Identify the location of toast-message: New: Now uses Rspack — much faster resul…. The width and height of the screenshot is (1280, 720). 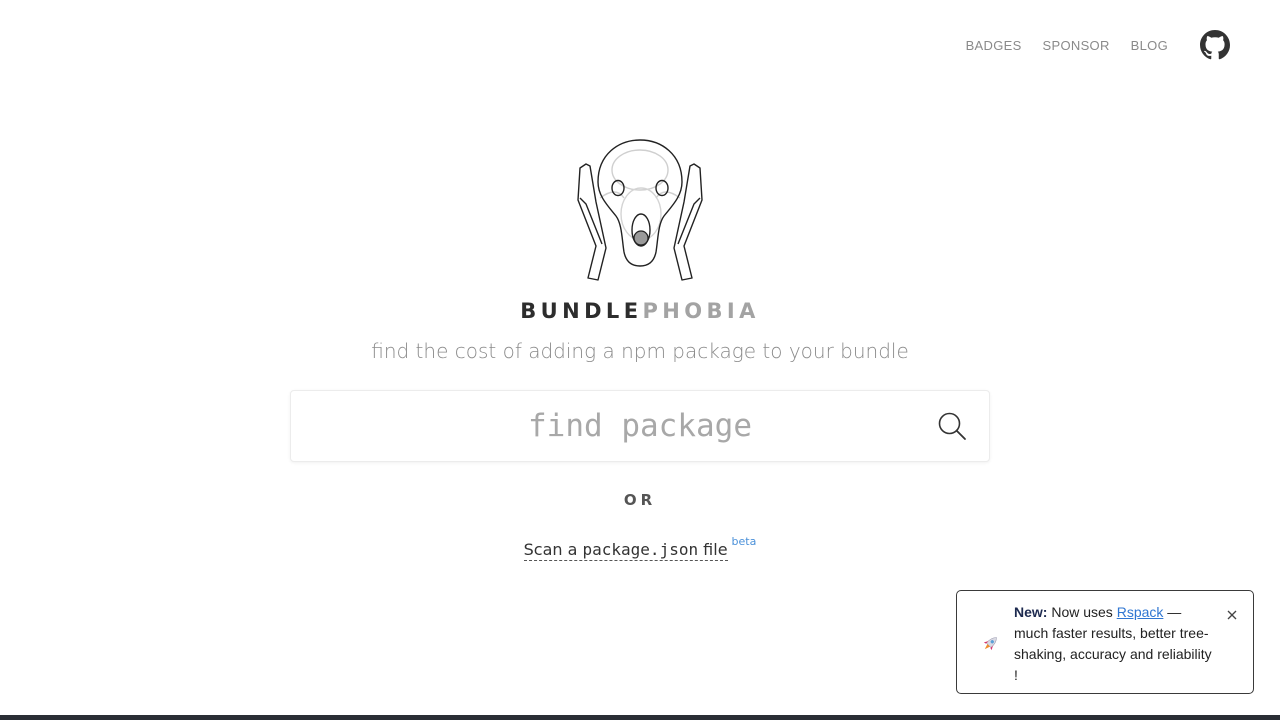
(1114, 644).